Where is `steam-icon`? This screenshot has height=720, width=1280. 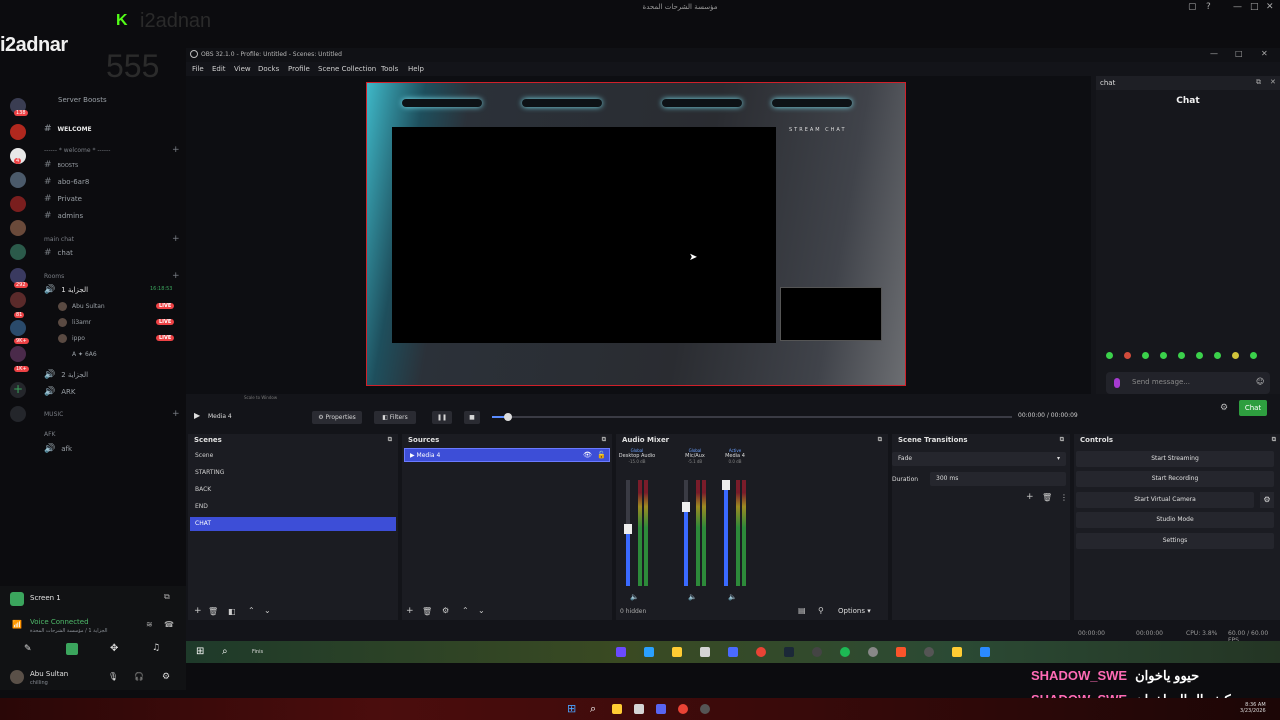
steam-icon is located at coordinates (789, 652).